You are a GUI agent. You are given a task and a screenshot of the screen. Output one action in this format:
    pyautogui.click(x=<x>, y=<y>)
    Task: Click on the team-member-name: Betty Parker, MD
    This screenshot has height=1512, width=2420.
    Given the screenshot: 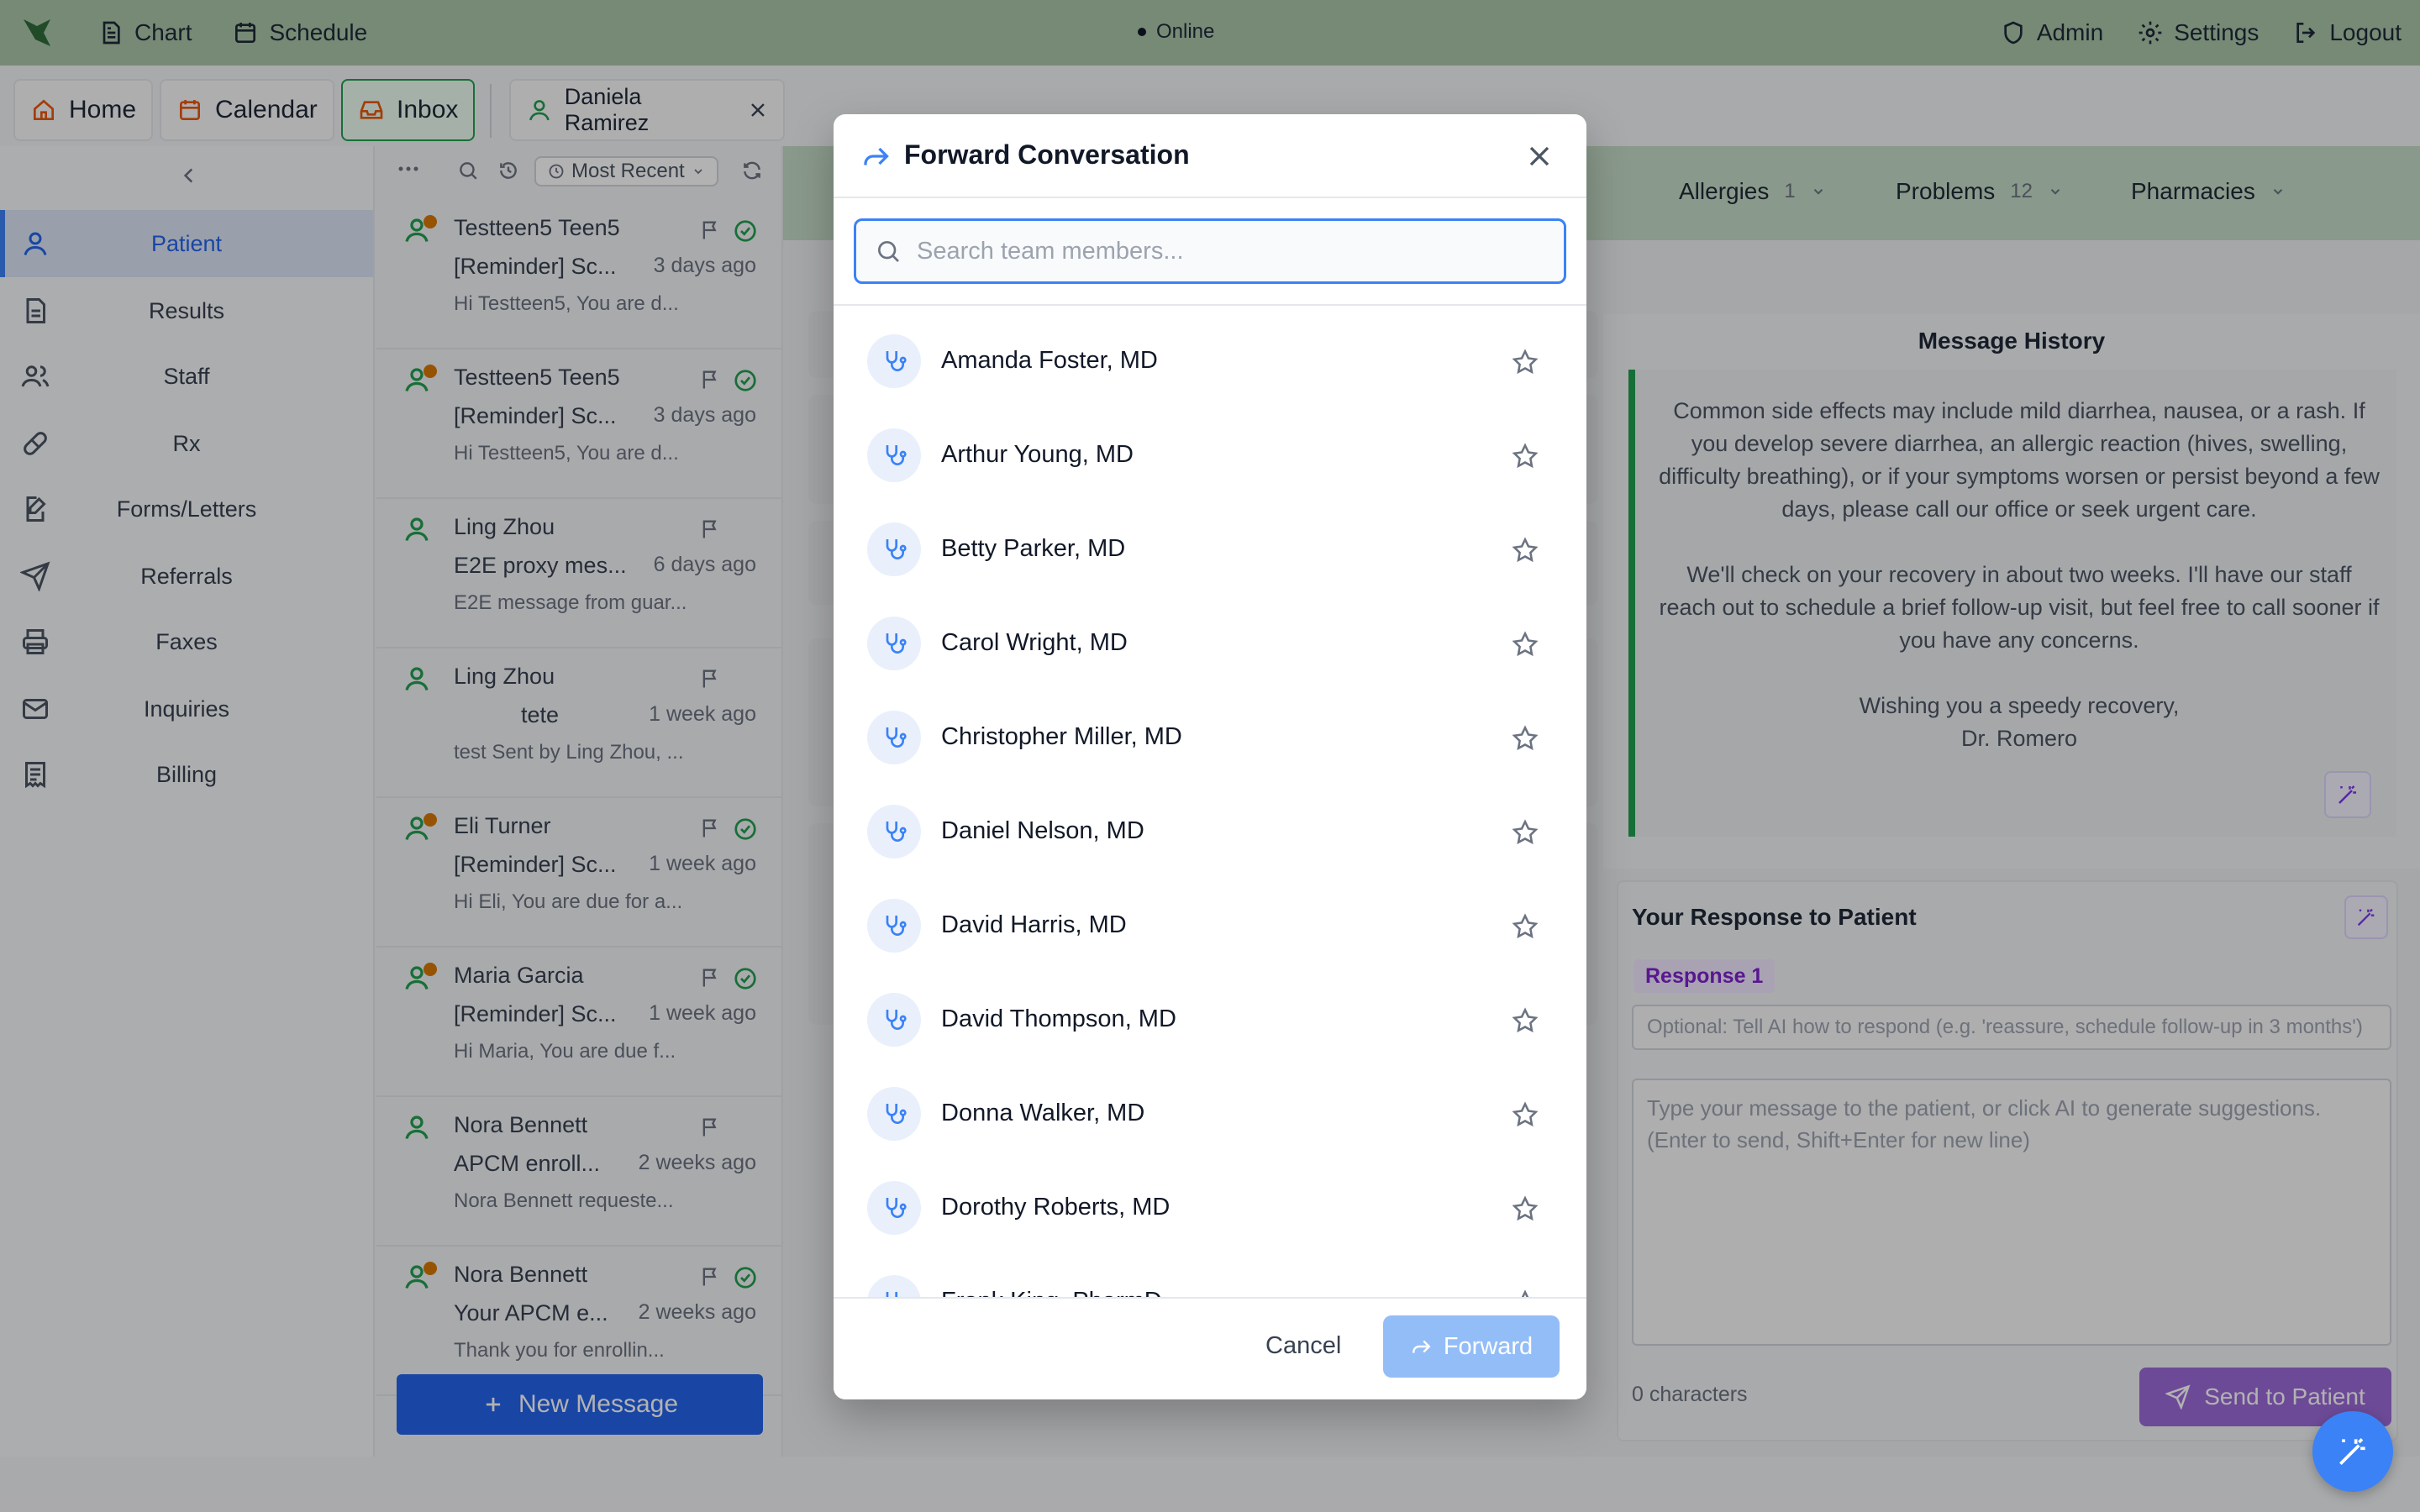 What is the action you would take?
    pyautogui.click(x=1033, y=548)
    